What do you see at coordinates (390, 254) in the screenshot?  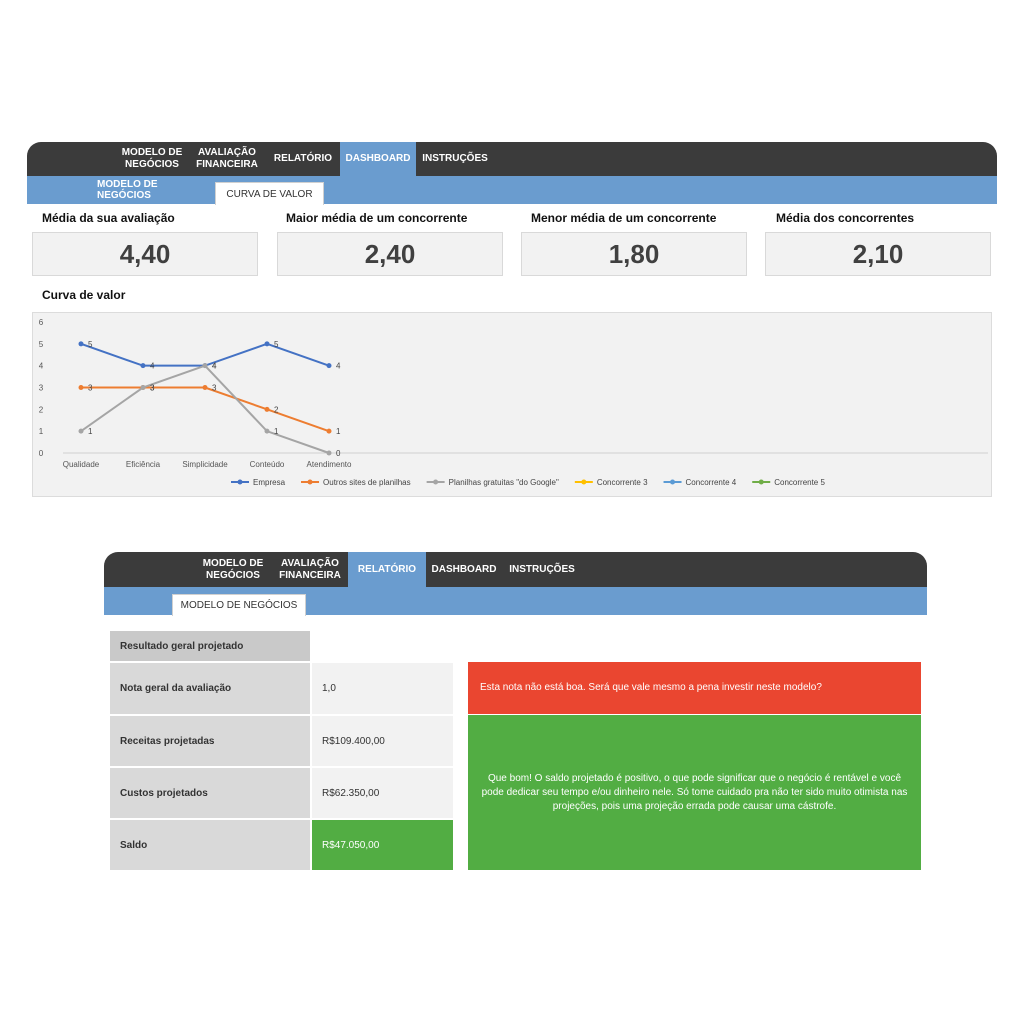 I see `kpi-value-maior-media: 2,40` at bounding box center [390, 254].